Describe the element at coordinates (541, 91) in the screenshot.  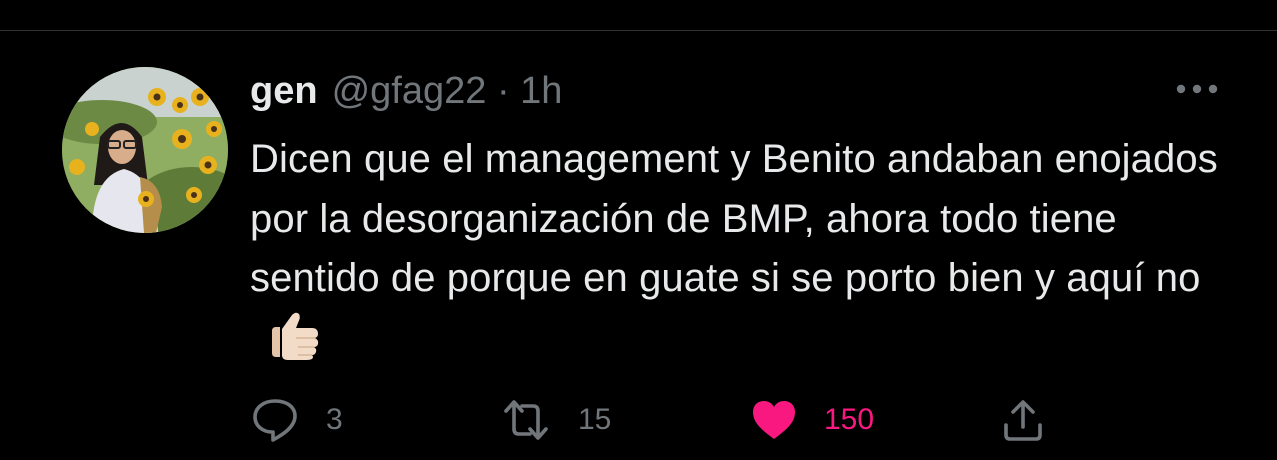
I see `tweet-timestamp: 1h` at that location.